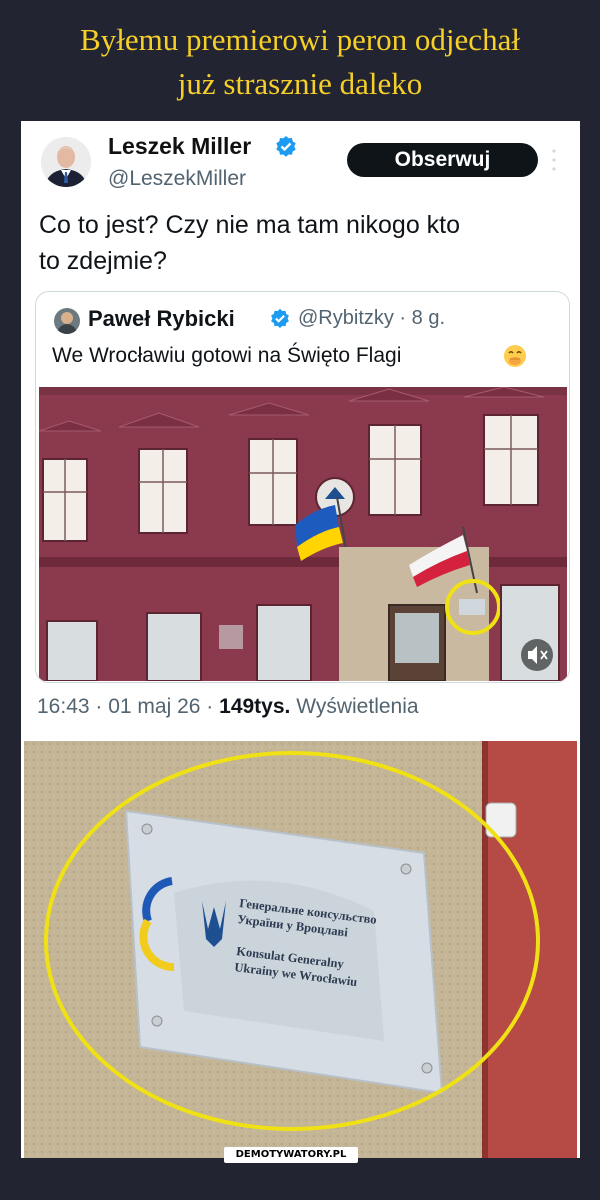 The width and height of the screenshot is (600, 1200). I want to click on quoted-author-handle: @Rybitzky, so click(346, 318).